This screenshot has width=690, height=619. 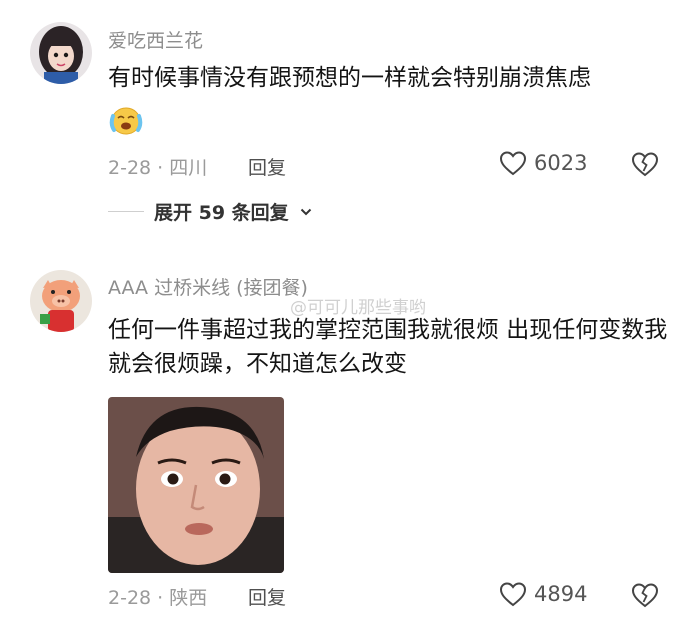 I want to click on expand-replies-button: 展开 59 条回复, so click(x=210, y=211).